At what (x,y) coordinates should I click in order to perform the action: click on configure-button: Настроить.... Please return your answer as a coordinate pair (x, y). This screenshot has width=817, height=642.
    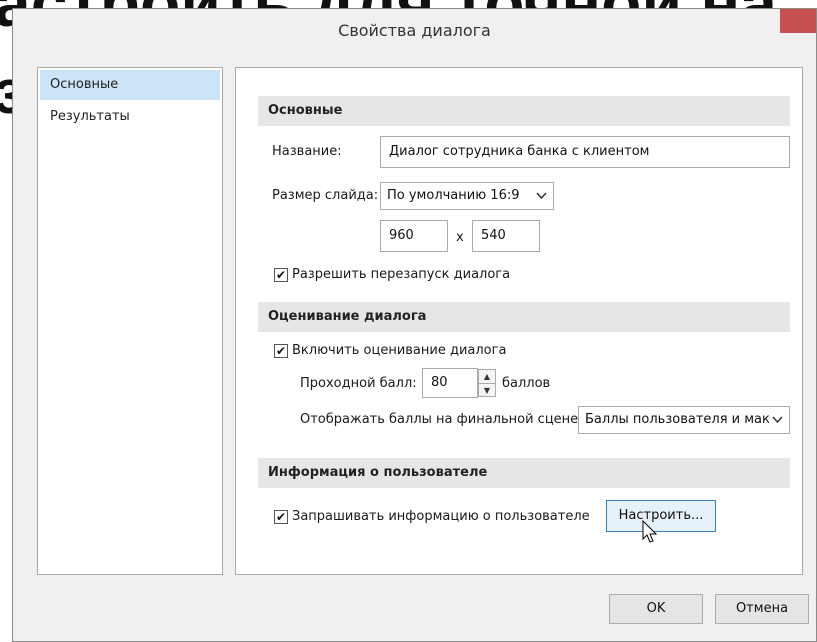
    Looking at the image, I should click on (661, 516).